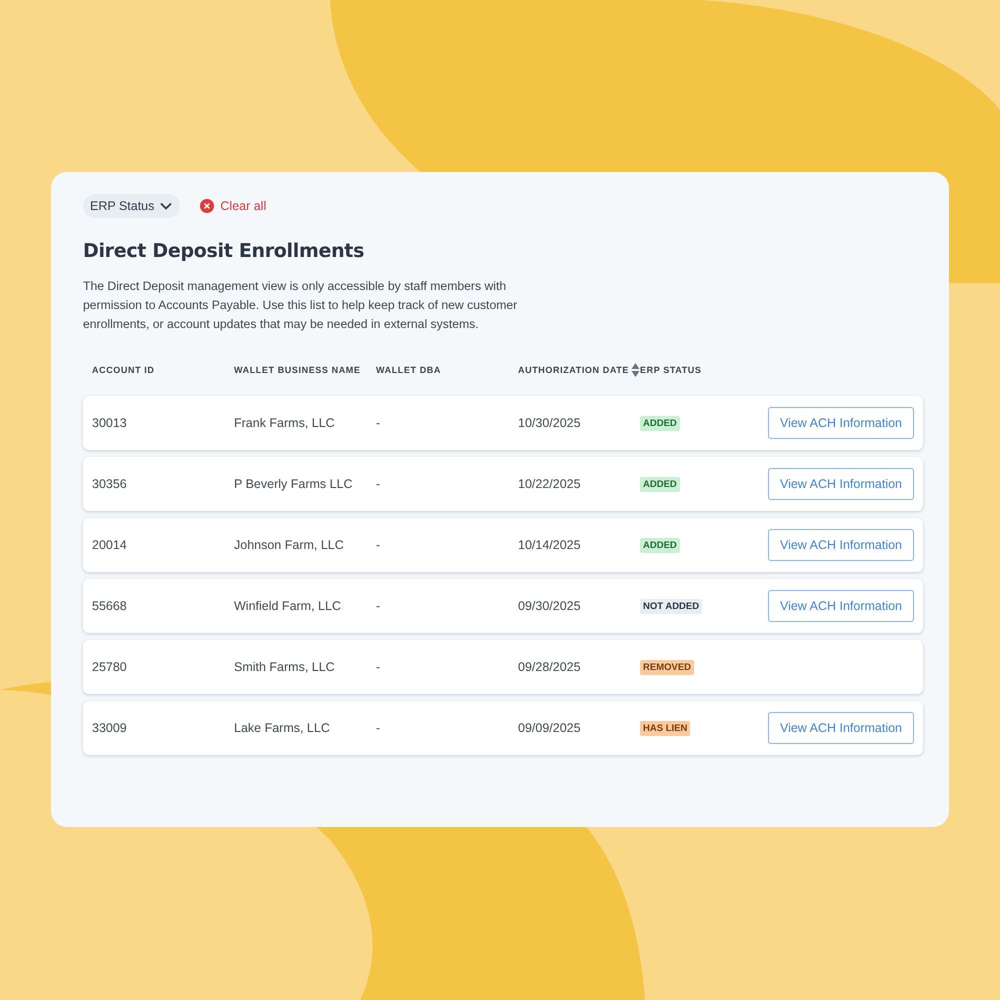  I want to click on table-cell-text: 30356, so click(110, 484).